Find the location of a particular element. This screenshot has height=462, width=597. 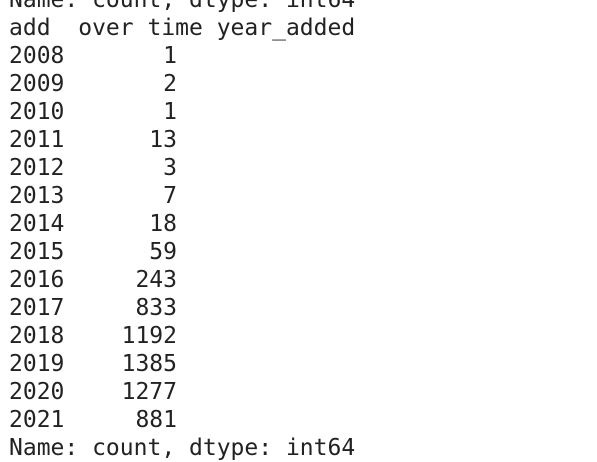

count-cell: 1192 is located at coordinates (149, 336).